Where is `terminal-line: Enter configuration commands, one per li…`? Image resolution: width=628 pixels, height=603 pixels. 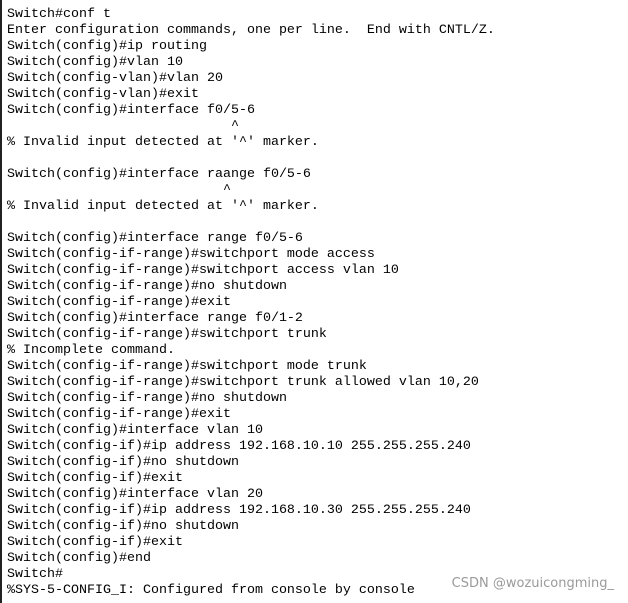
terminal-line: Enter configuration commands, one per li… is located at coordinates (251, 30).